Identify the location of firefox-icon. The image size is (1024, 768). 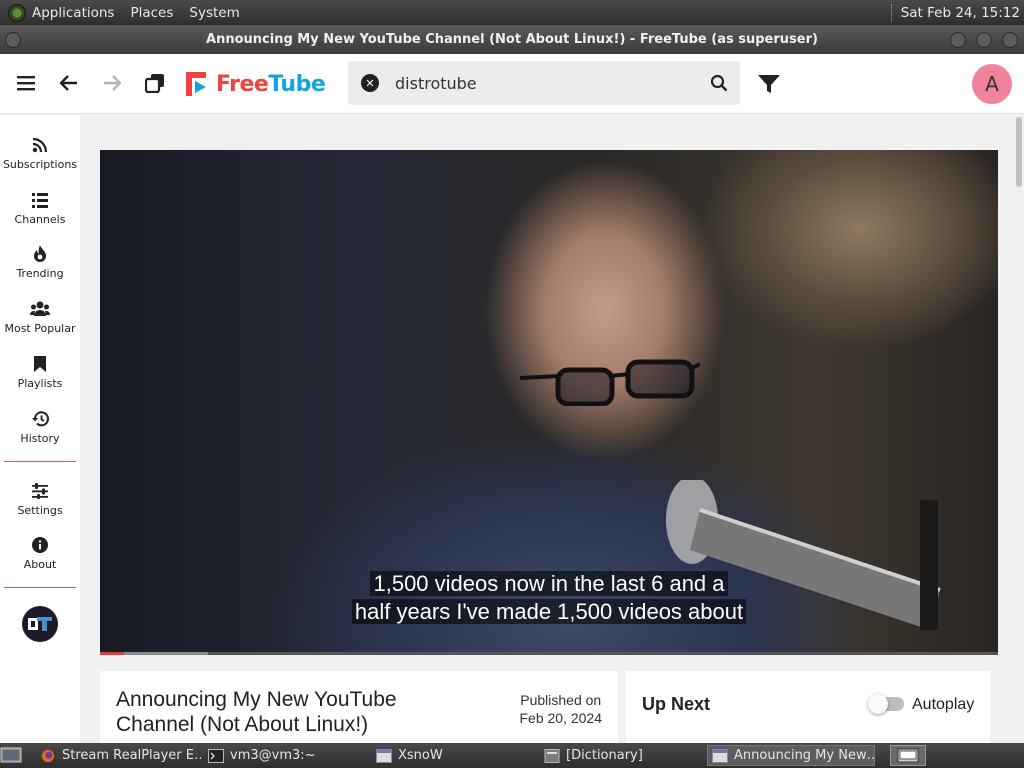
(48, 755).